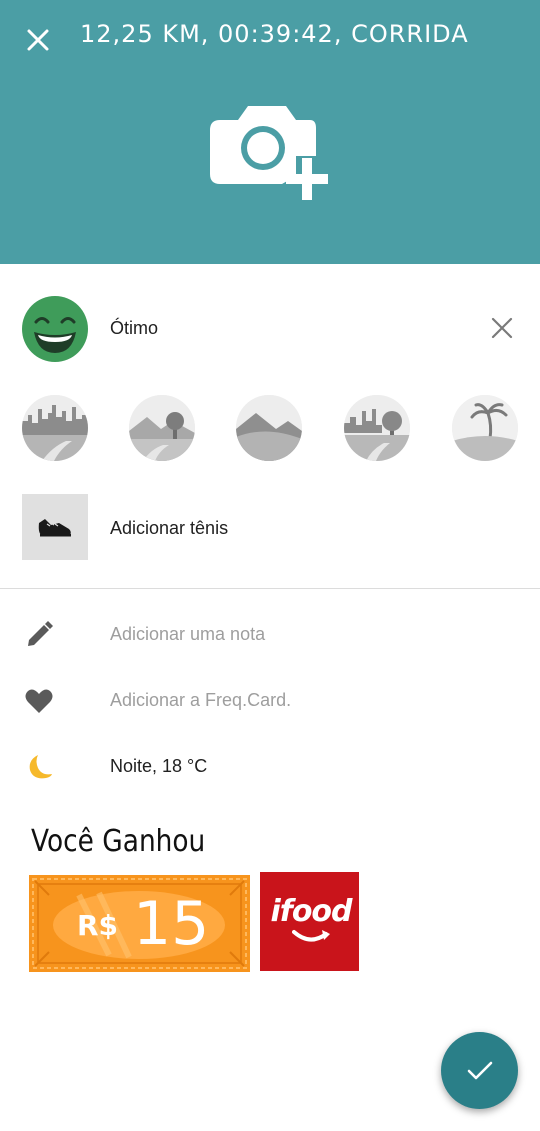 This screenshot has height=1131, width=540. What do you see at coordinates (134, 328) in the screenshot?
I see `mood-label: Ótimo` at bounding box center [134, 328].